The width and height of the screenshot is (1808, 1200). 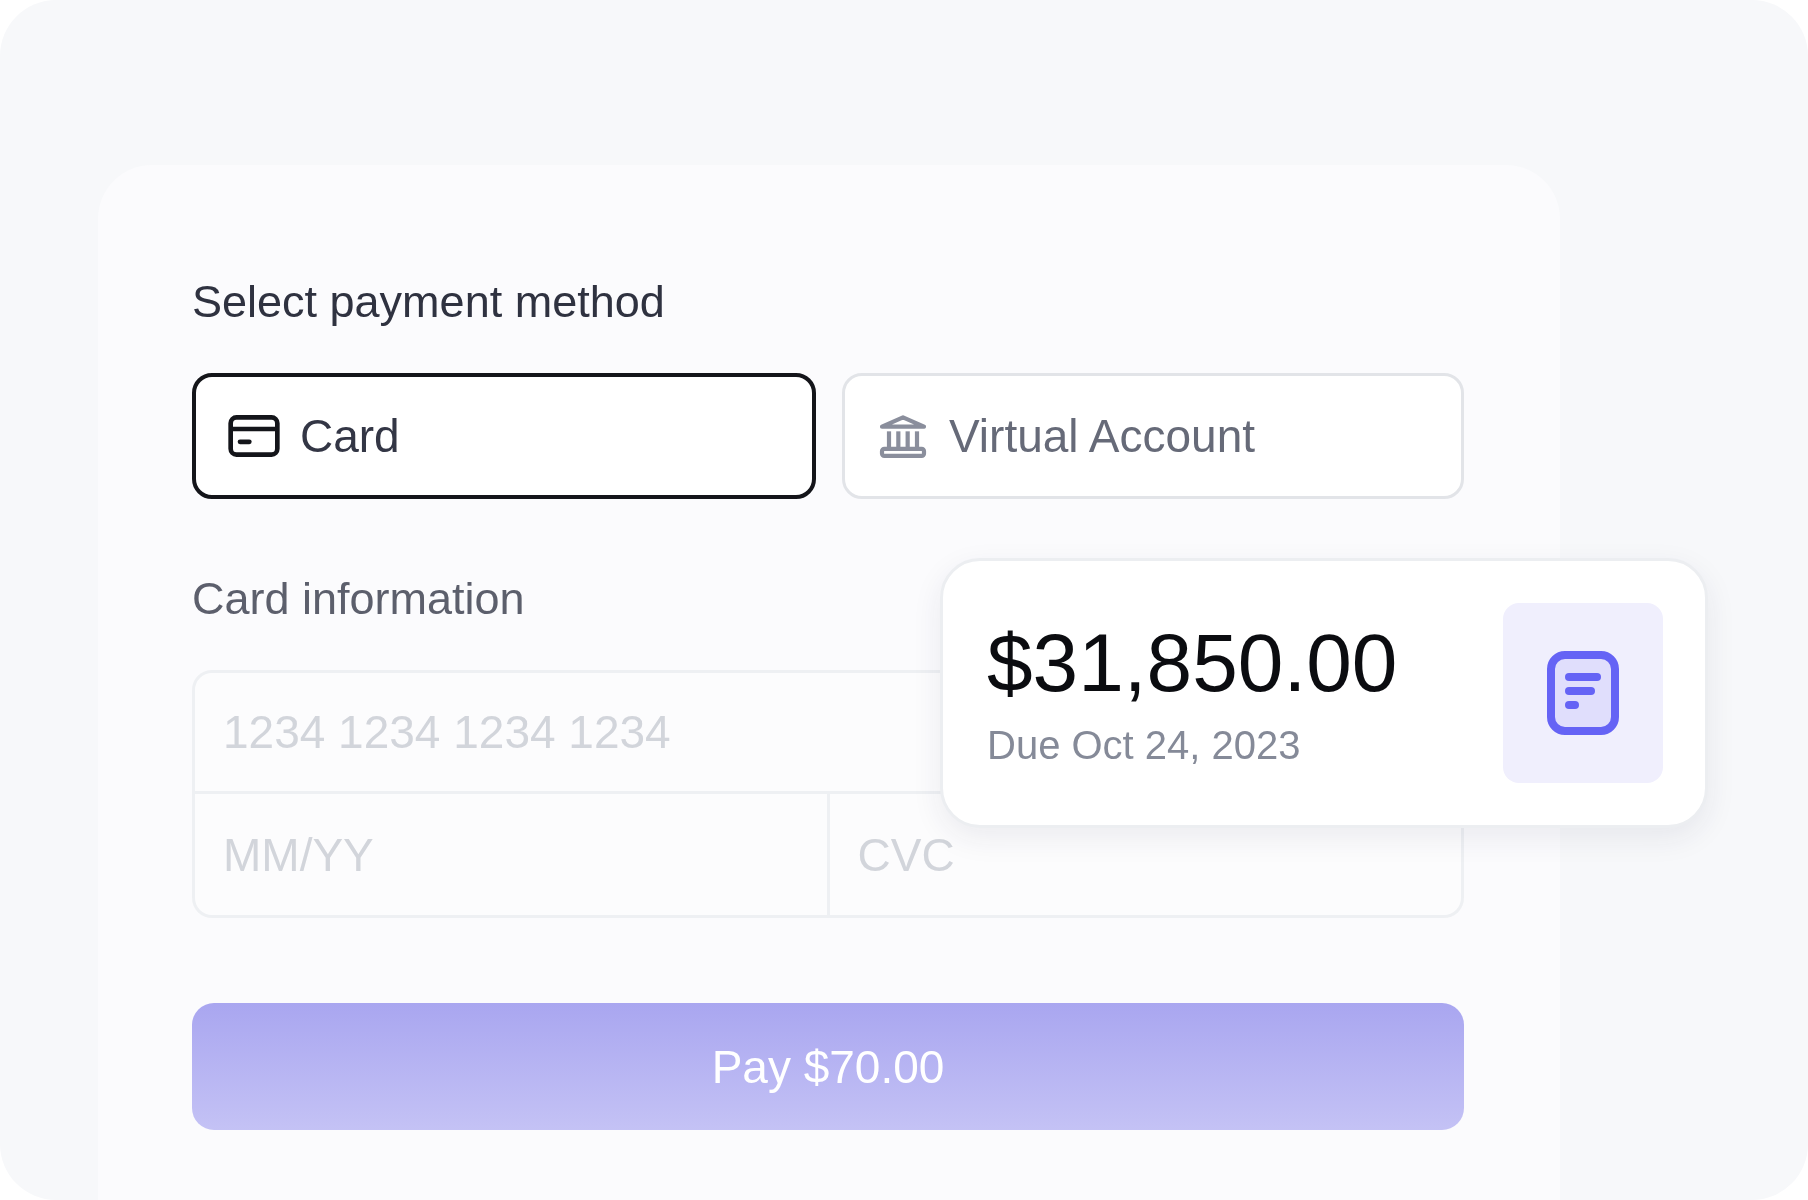 What do you see at coordinates (1153, 436) in the screenshot?
I see `payment-method-tab: Virtual Account` at bounding box center [1153, 436].